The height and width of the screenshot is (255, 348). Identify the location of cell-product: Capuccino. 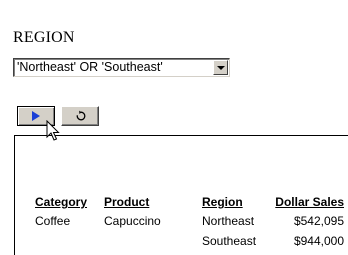
(132, 221).